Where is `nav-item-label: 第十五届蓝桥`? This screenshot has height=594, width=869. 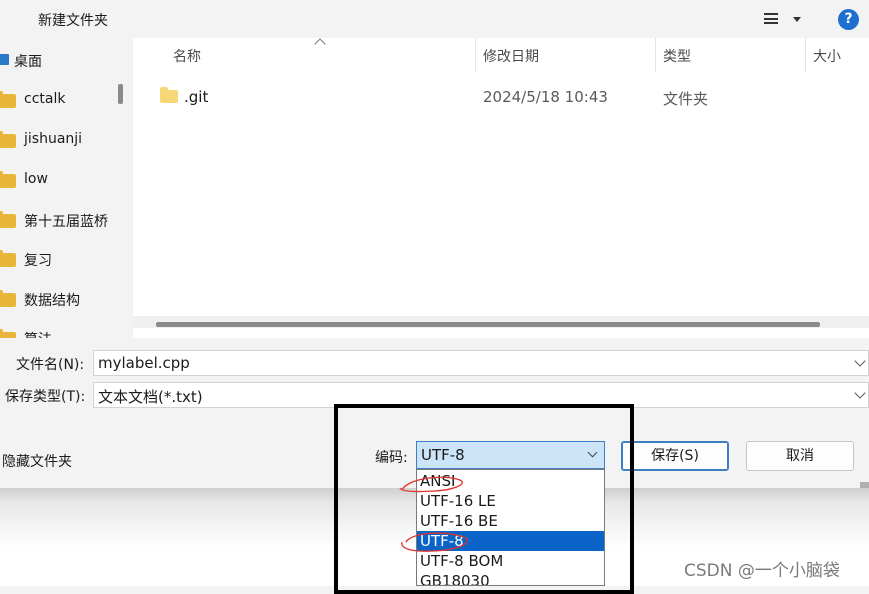
nav-item-label: 第十五届蓝桥 is located at coordinates (66, 222).